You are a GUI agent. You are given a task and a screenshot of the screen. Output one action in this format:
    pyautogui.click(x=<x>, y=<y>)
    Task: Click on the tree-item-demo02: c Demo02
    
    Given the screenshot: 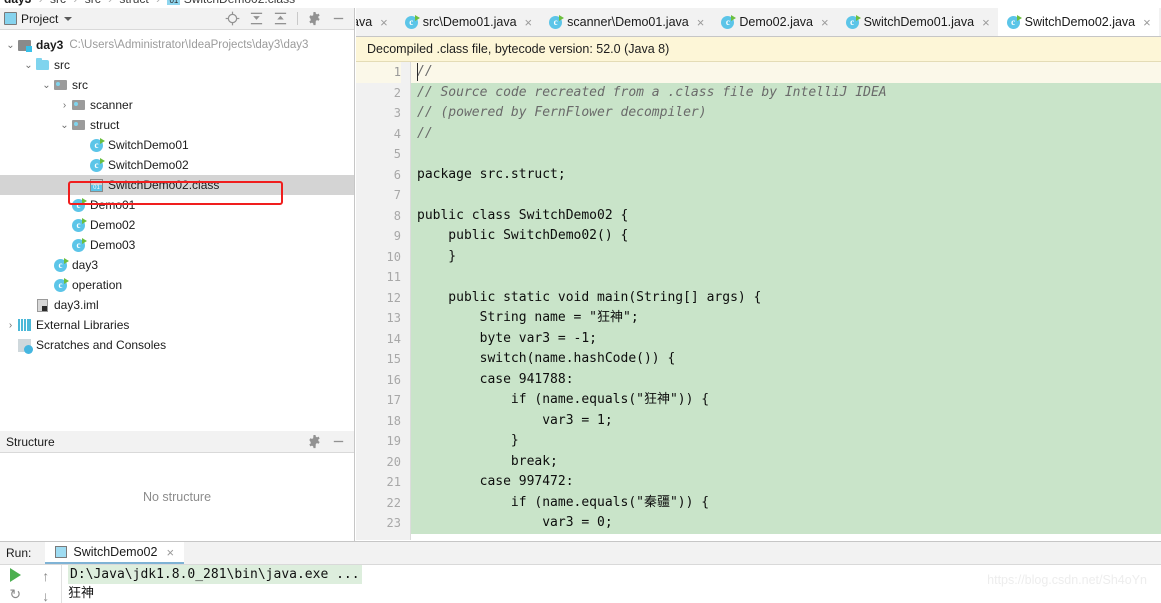 What is the action you would take?
    pyautogui.click(x=177, y=225)
    